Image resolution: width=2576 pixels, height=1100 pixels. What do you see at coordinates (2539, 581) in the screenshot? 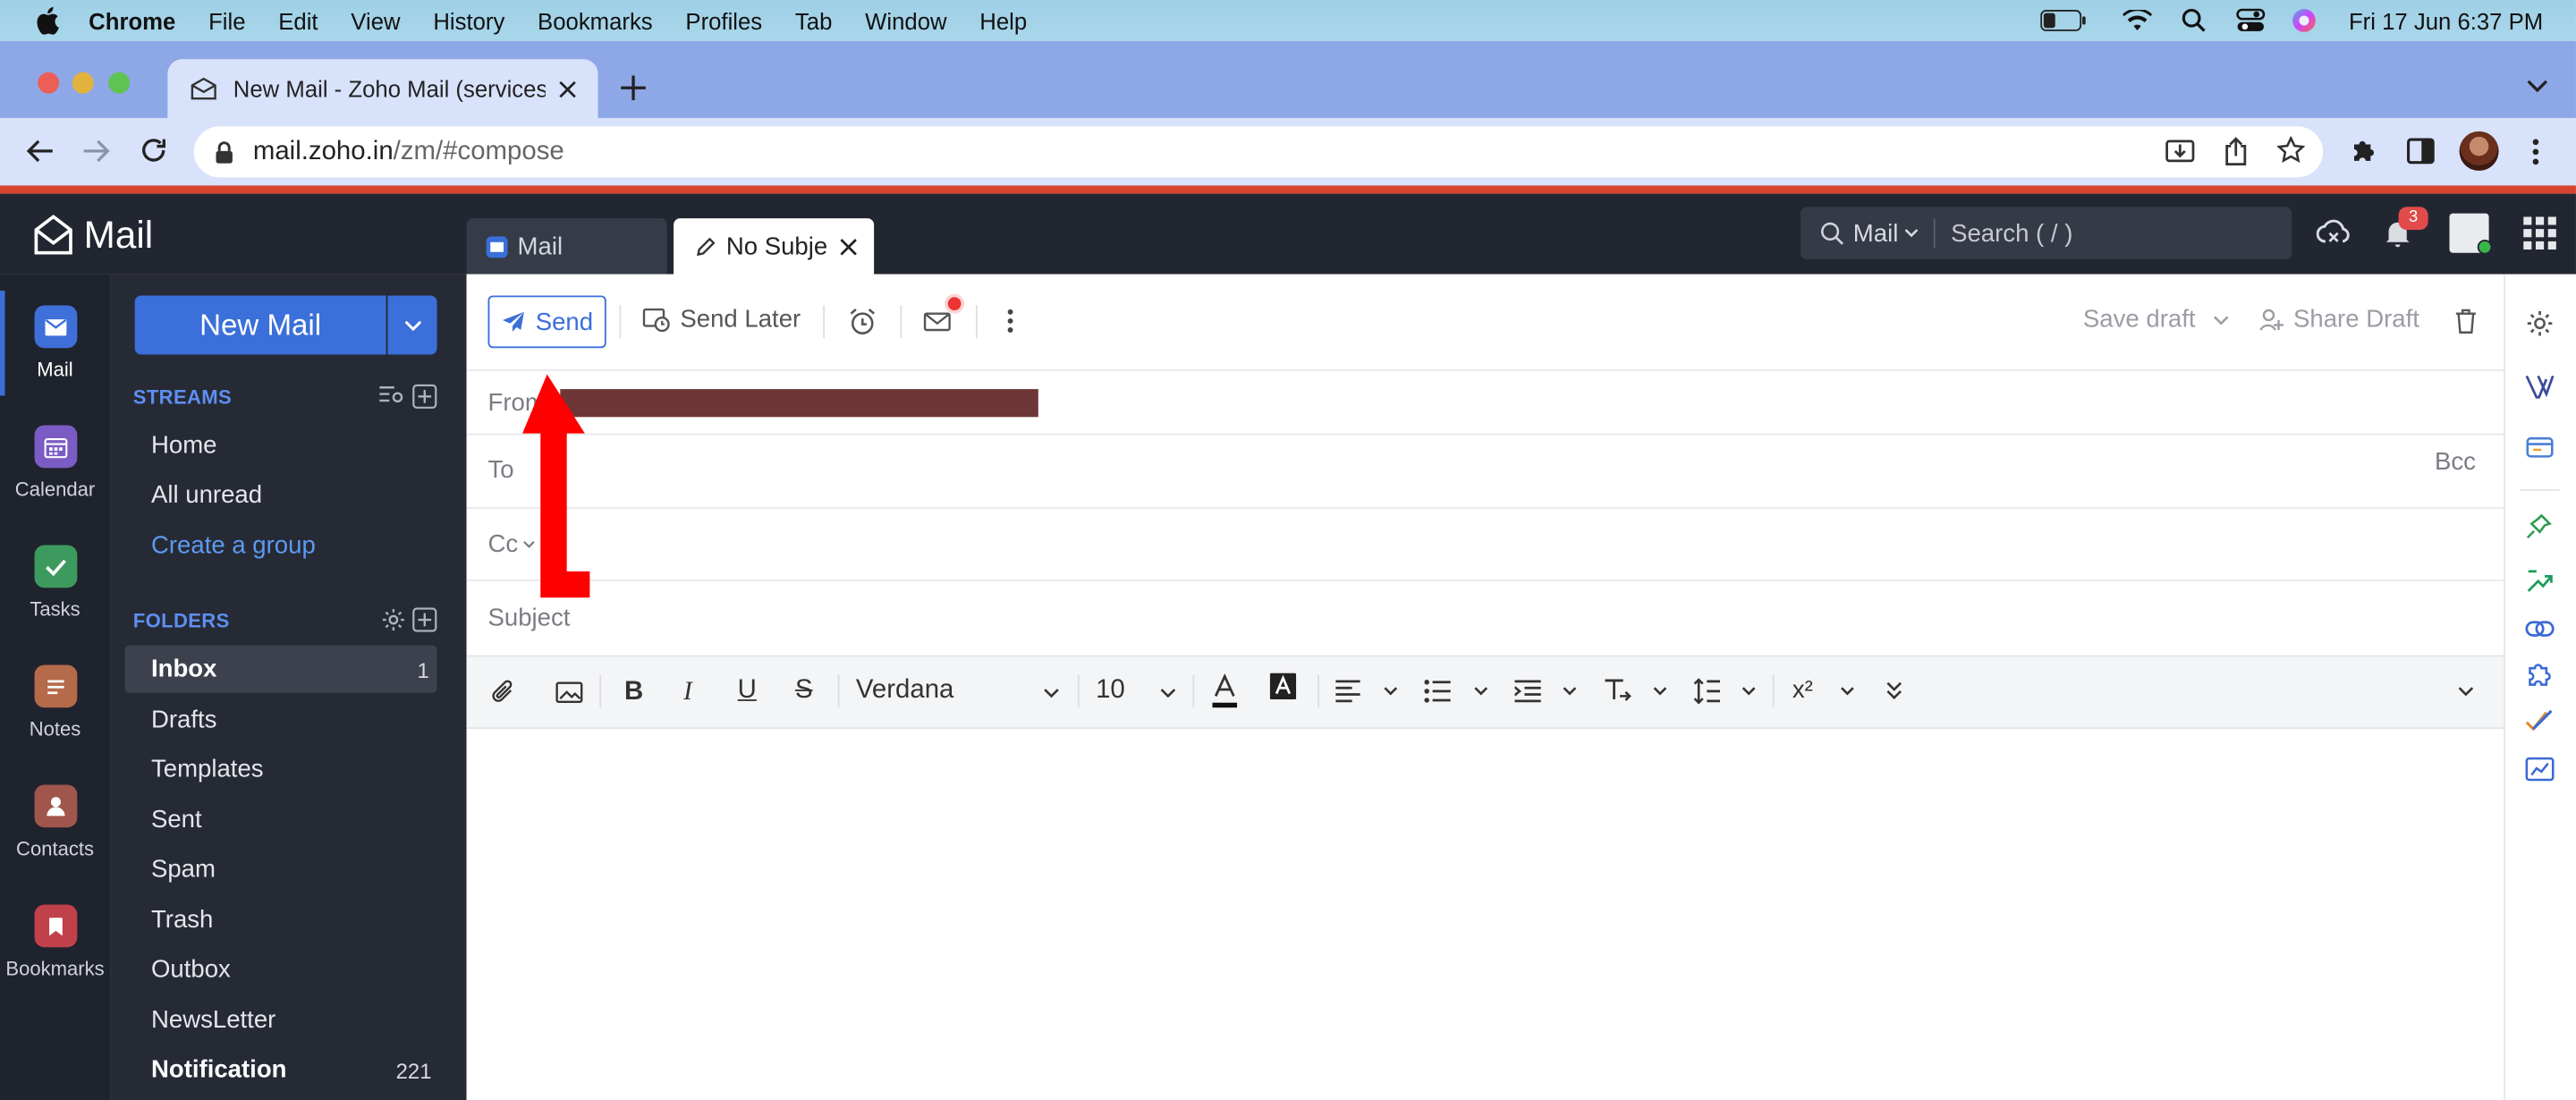
I see `integration-zoho-crm-icon` at bounding box center [2539, 581].